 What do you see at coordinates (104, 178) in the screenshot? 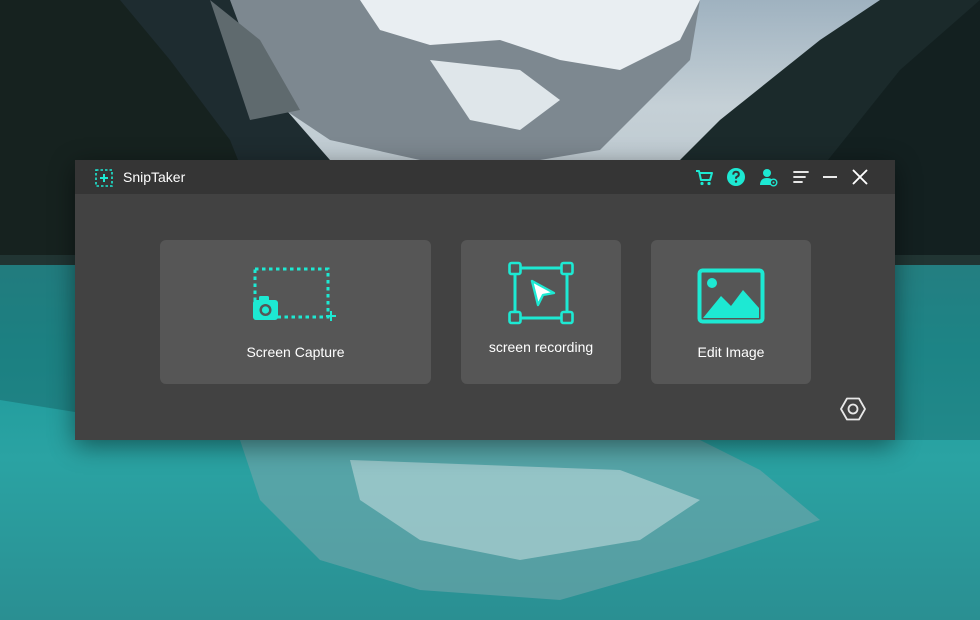
I see `sniptaker-logo-icon` at bounding box center [104, 178].